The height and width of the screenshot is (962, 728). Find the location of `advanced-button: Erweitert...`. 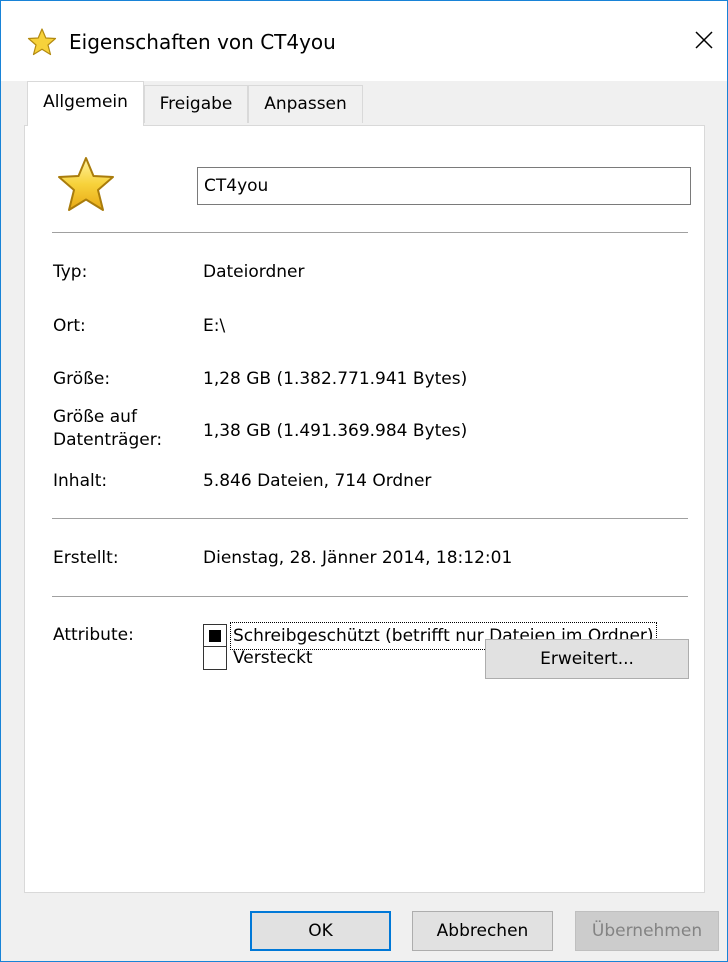

advanced-button: Erweitert... is located at coordinates (587, 659).